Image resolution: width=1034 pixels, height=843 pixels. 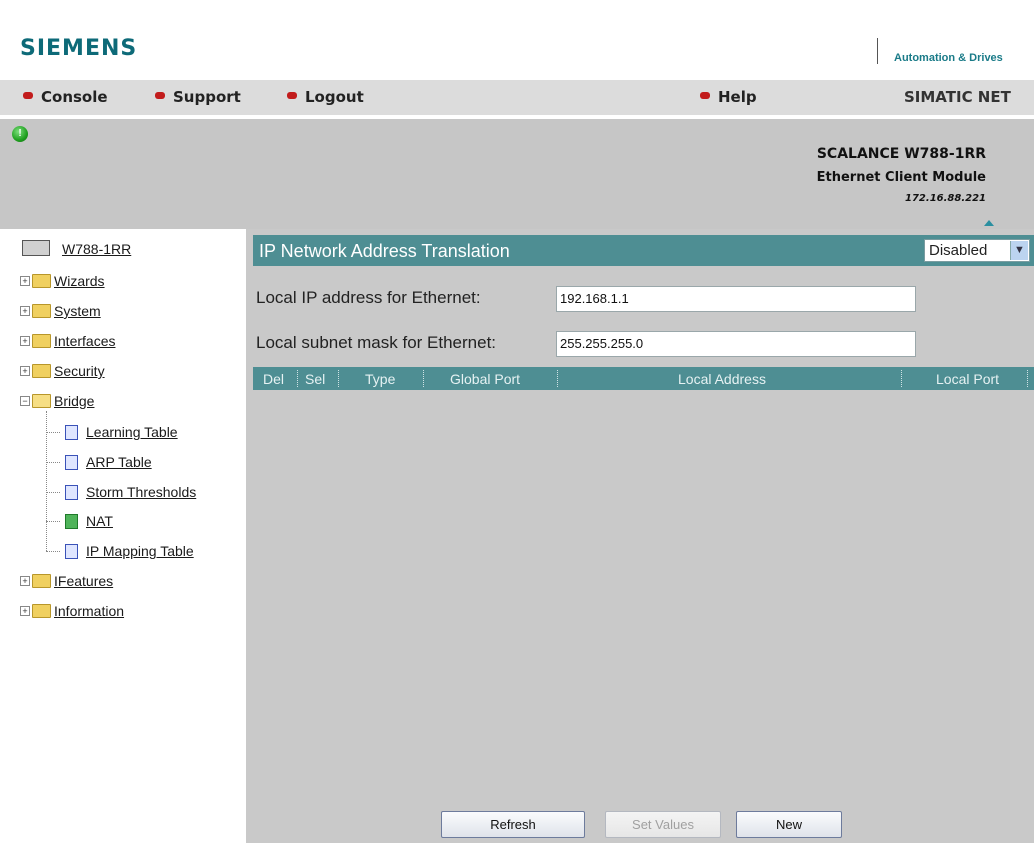 I want to click on tree-item-label: IP Mapping Table, so click(x=140, y=551).